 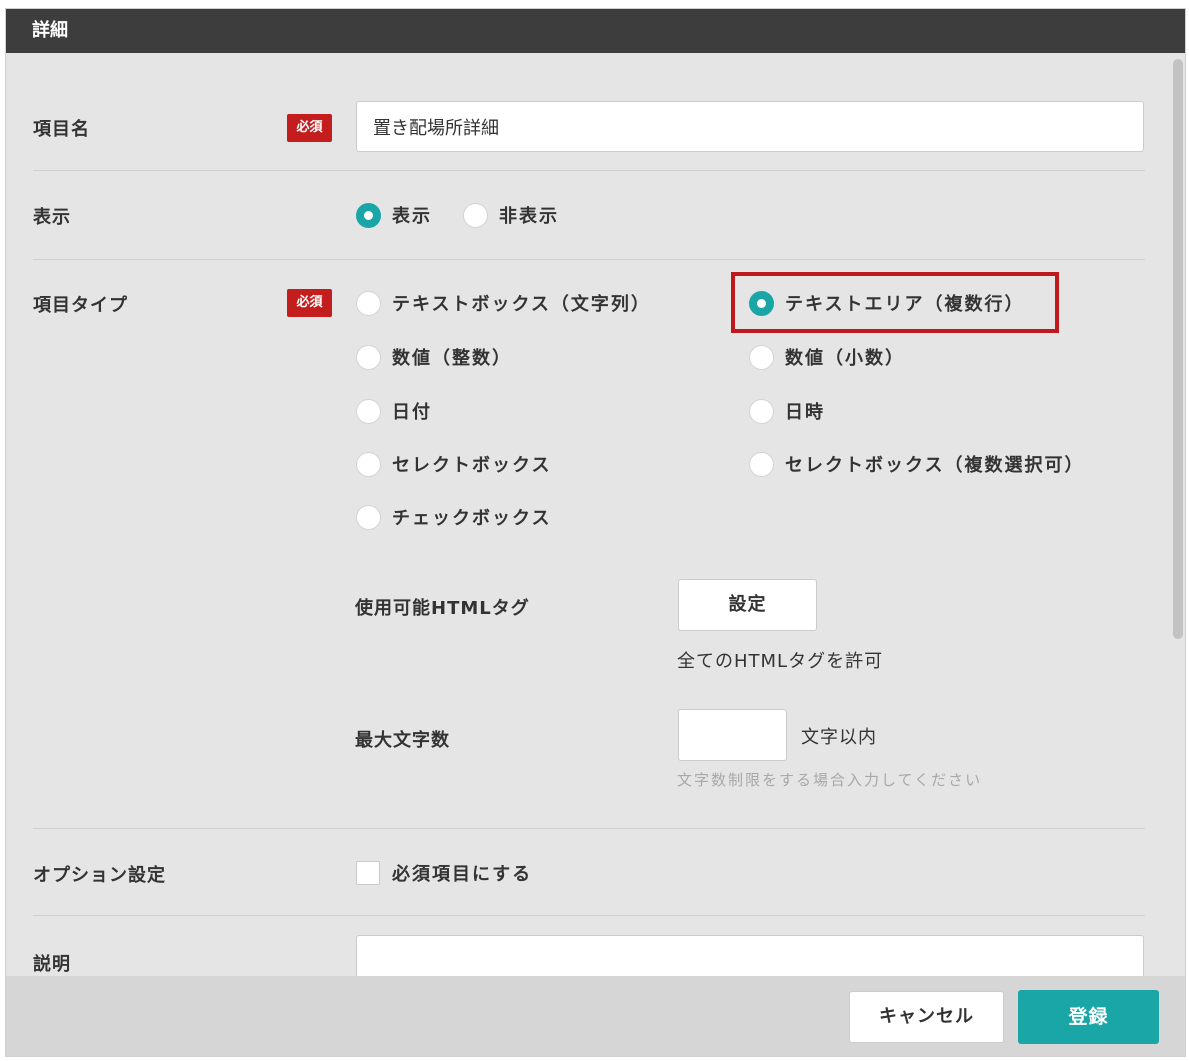 What do you see at coordinates (52, 964) in the screenshot?
I see `description-label: 説明` at bounding box center [52, 964].